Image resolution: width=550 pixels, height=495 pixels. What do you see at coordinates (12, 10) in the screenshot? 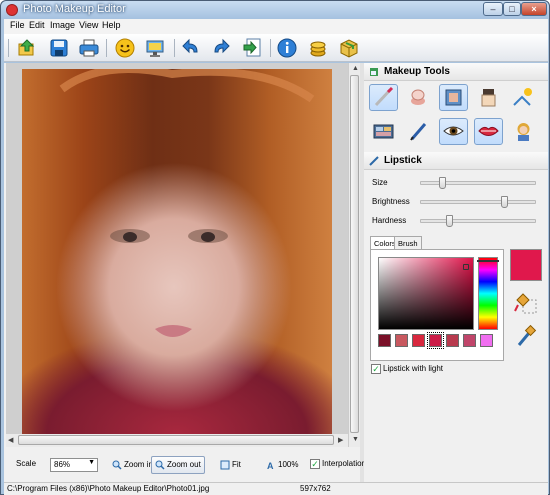
I see `app-logo-icon` at bounding box center [12, 10].